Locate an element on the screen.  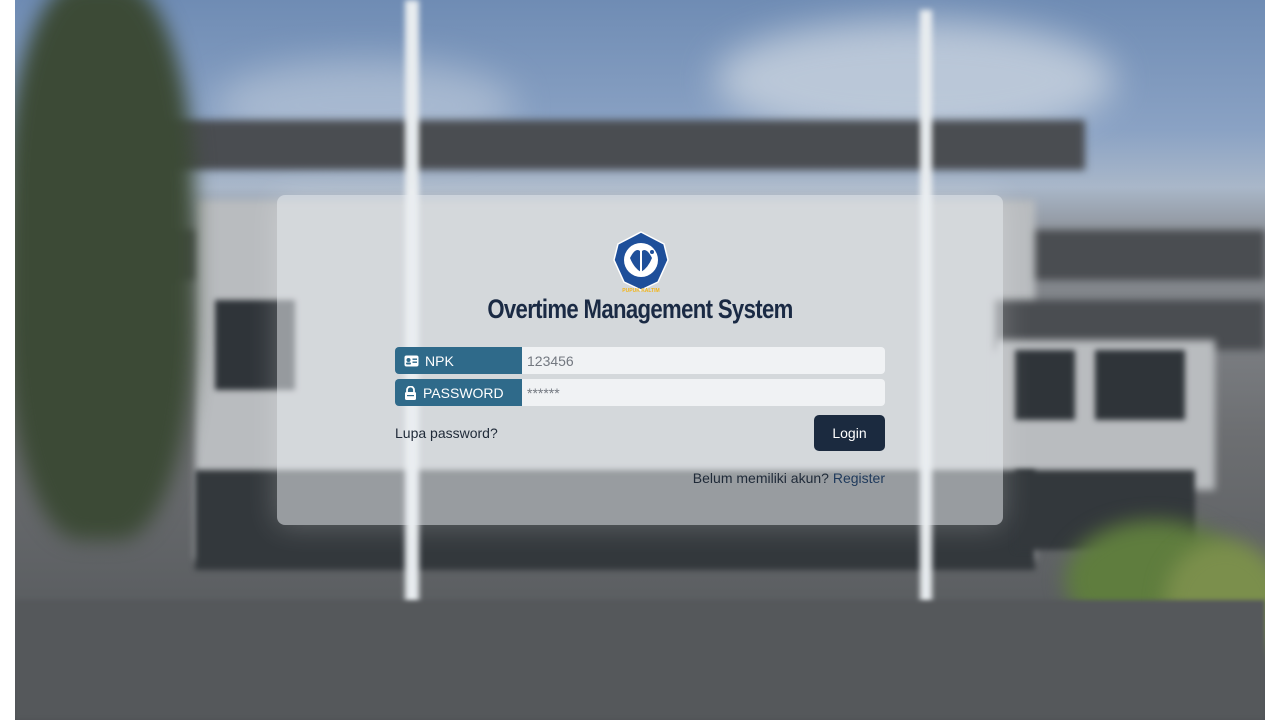
npk-label: NPK is located at coordinates (458, 360).